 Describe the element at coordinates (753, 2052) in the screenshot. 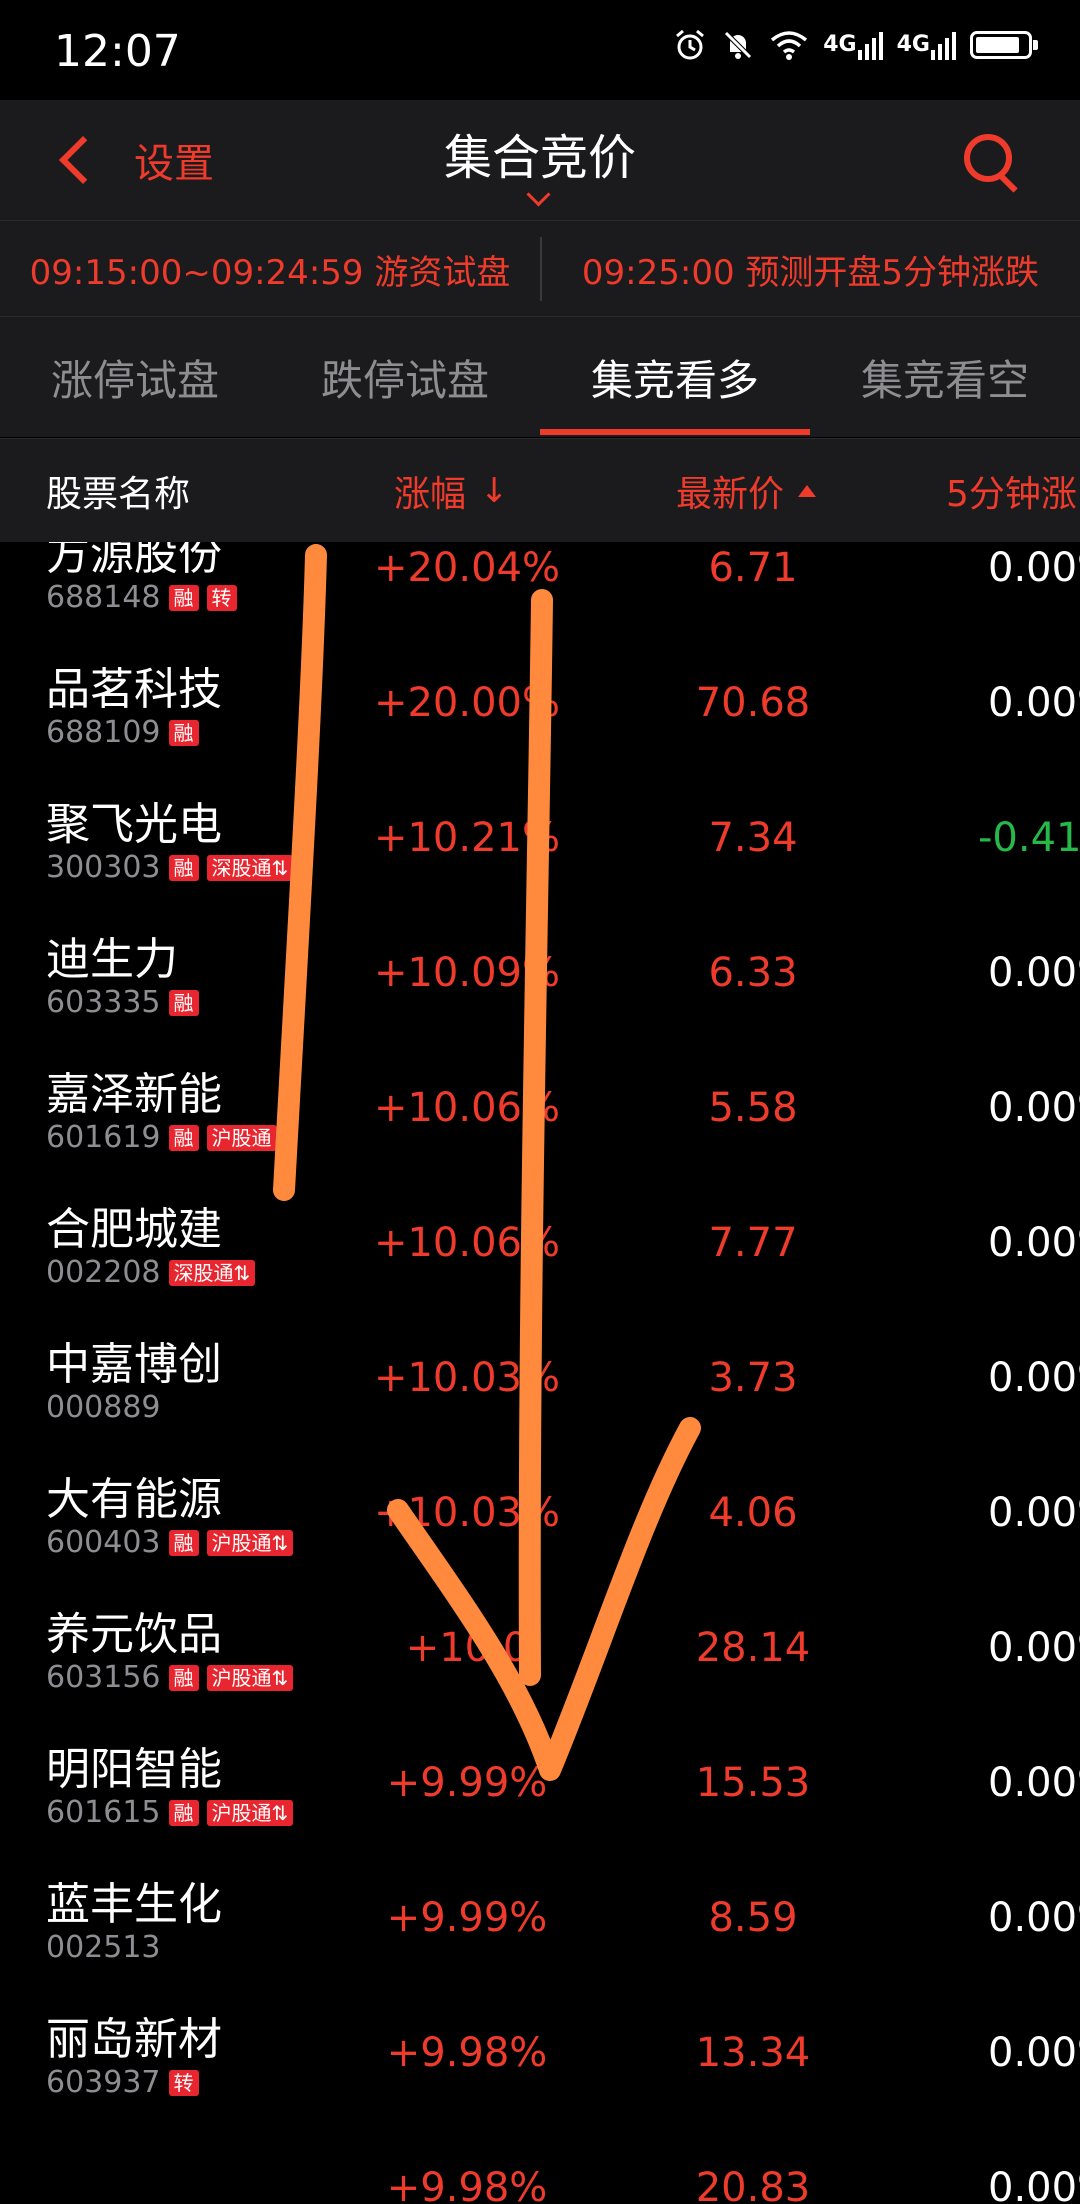

I see `latest-price: 13.34` at that location.